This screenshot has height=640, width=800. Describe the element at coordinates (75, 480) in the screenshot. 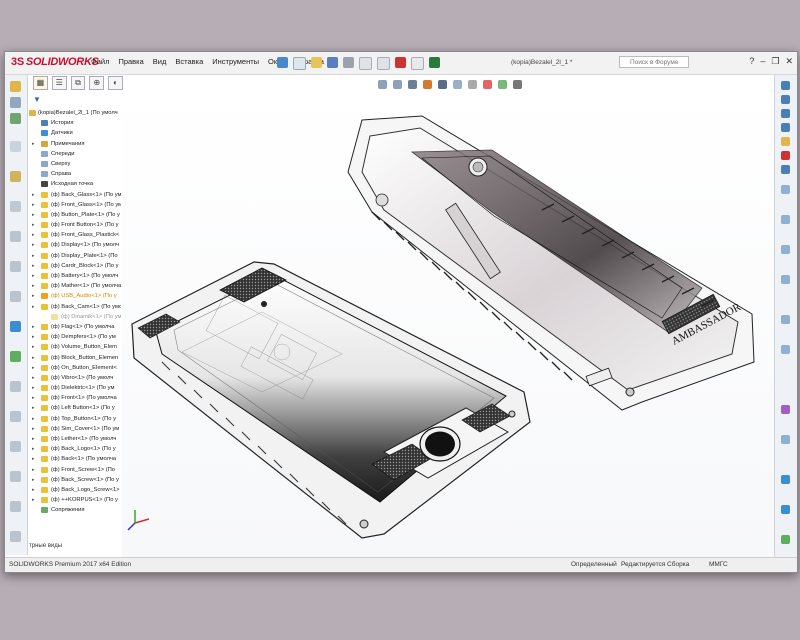

I see `tree-item: ▸ (ф) Back_Screw<1> (По у` at that location.